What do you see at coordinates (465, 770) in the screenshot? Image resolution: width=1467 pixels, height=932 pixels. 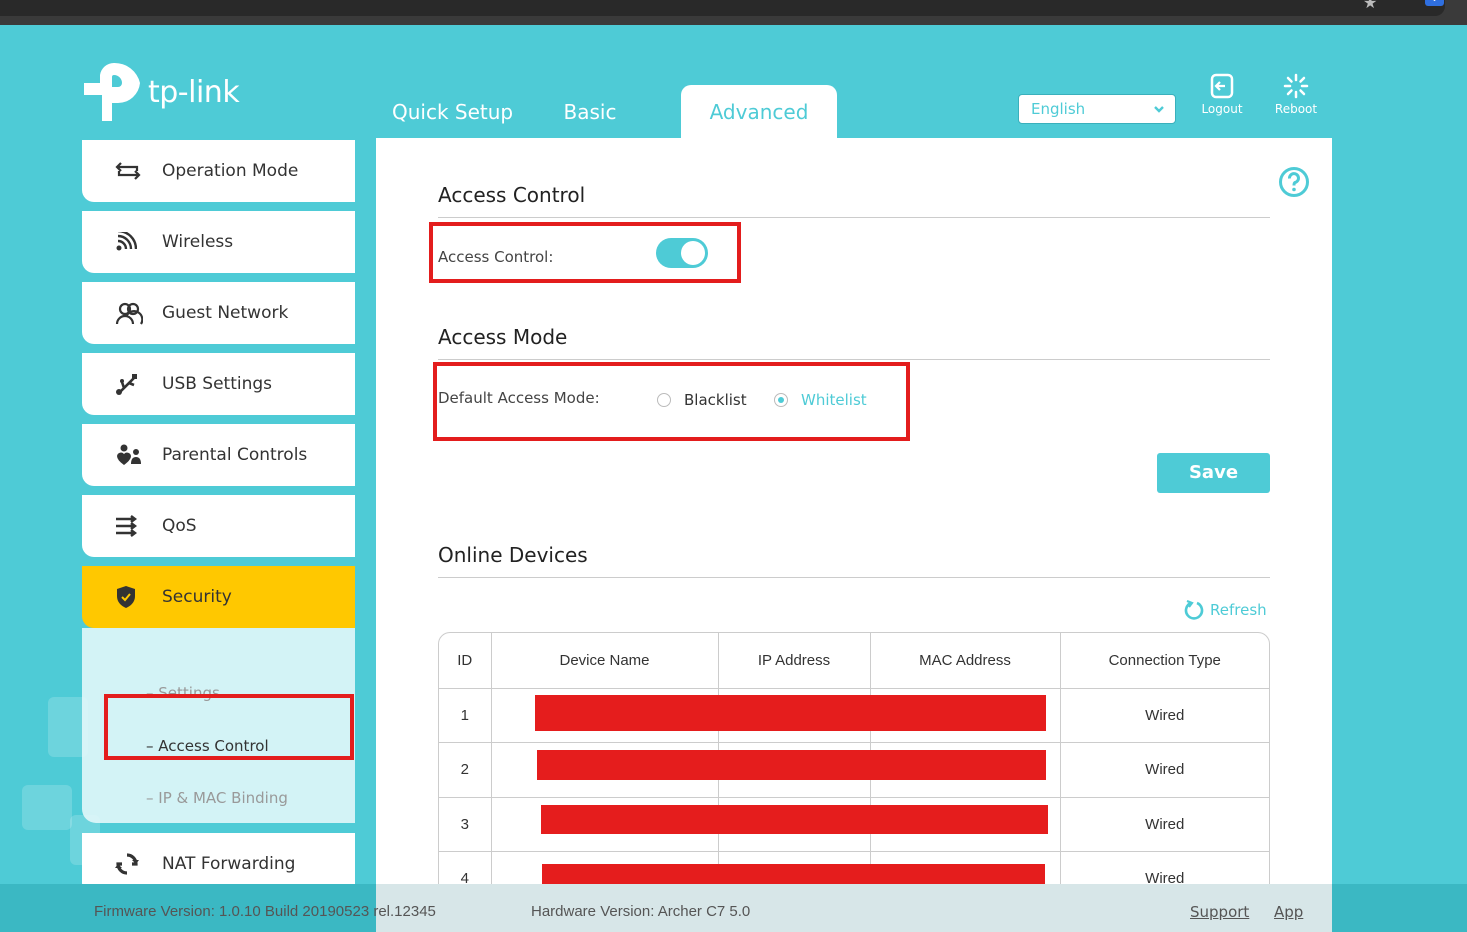 I see `cell-id: 2` at bounding box center [465, 770].